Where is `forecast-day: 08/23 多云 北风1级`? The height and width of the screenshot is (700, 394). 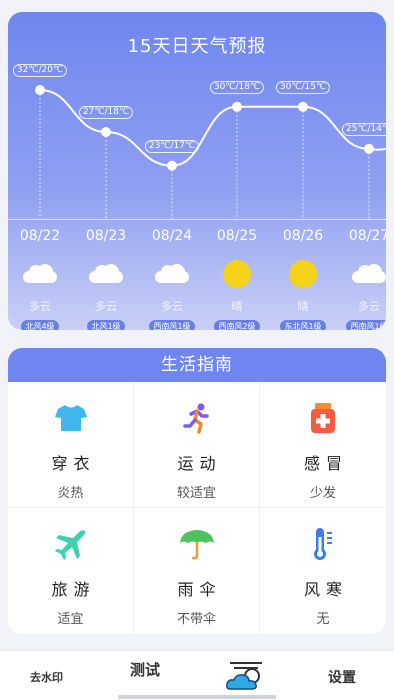
forecast-day: 08/23 多云 北风1级 is located at coordinates (106, 278).